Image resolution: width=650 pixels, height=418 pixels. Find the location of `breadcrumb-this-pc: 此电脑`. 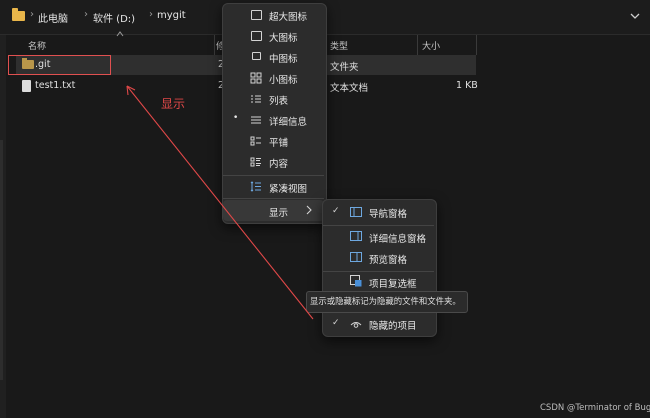

breadcrumb-this-pc: 此电脑 is located at coordinates (53, 17).